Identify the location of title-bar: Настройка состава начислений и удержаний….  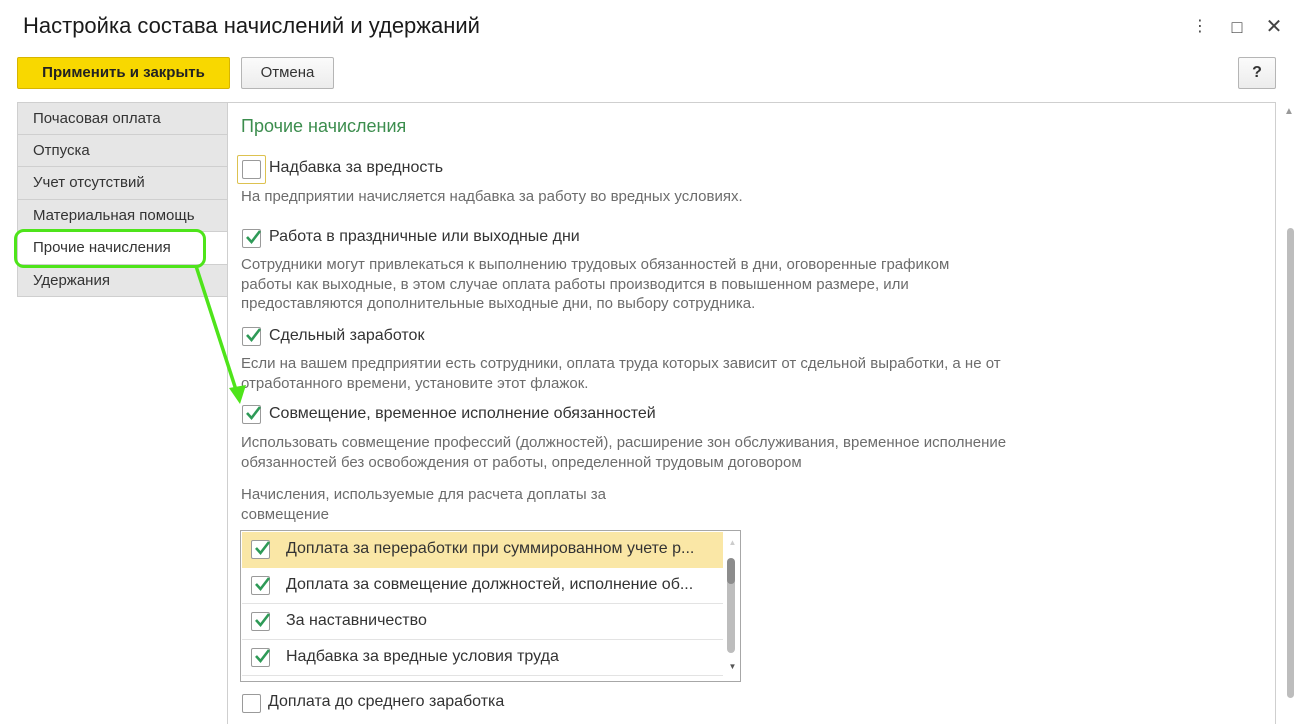
(649, 26).